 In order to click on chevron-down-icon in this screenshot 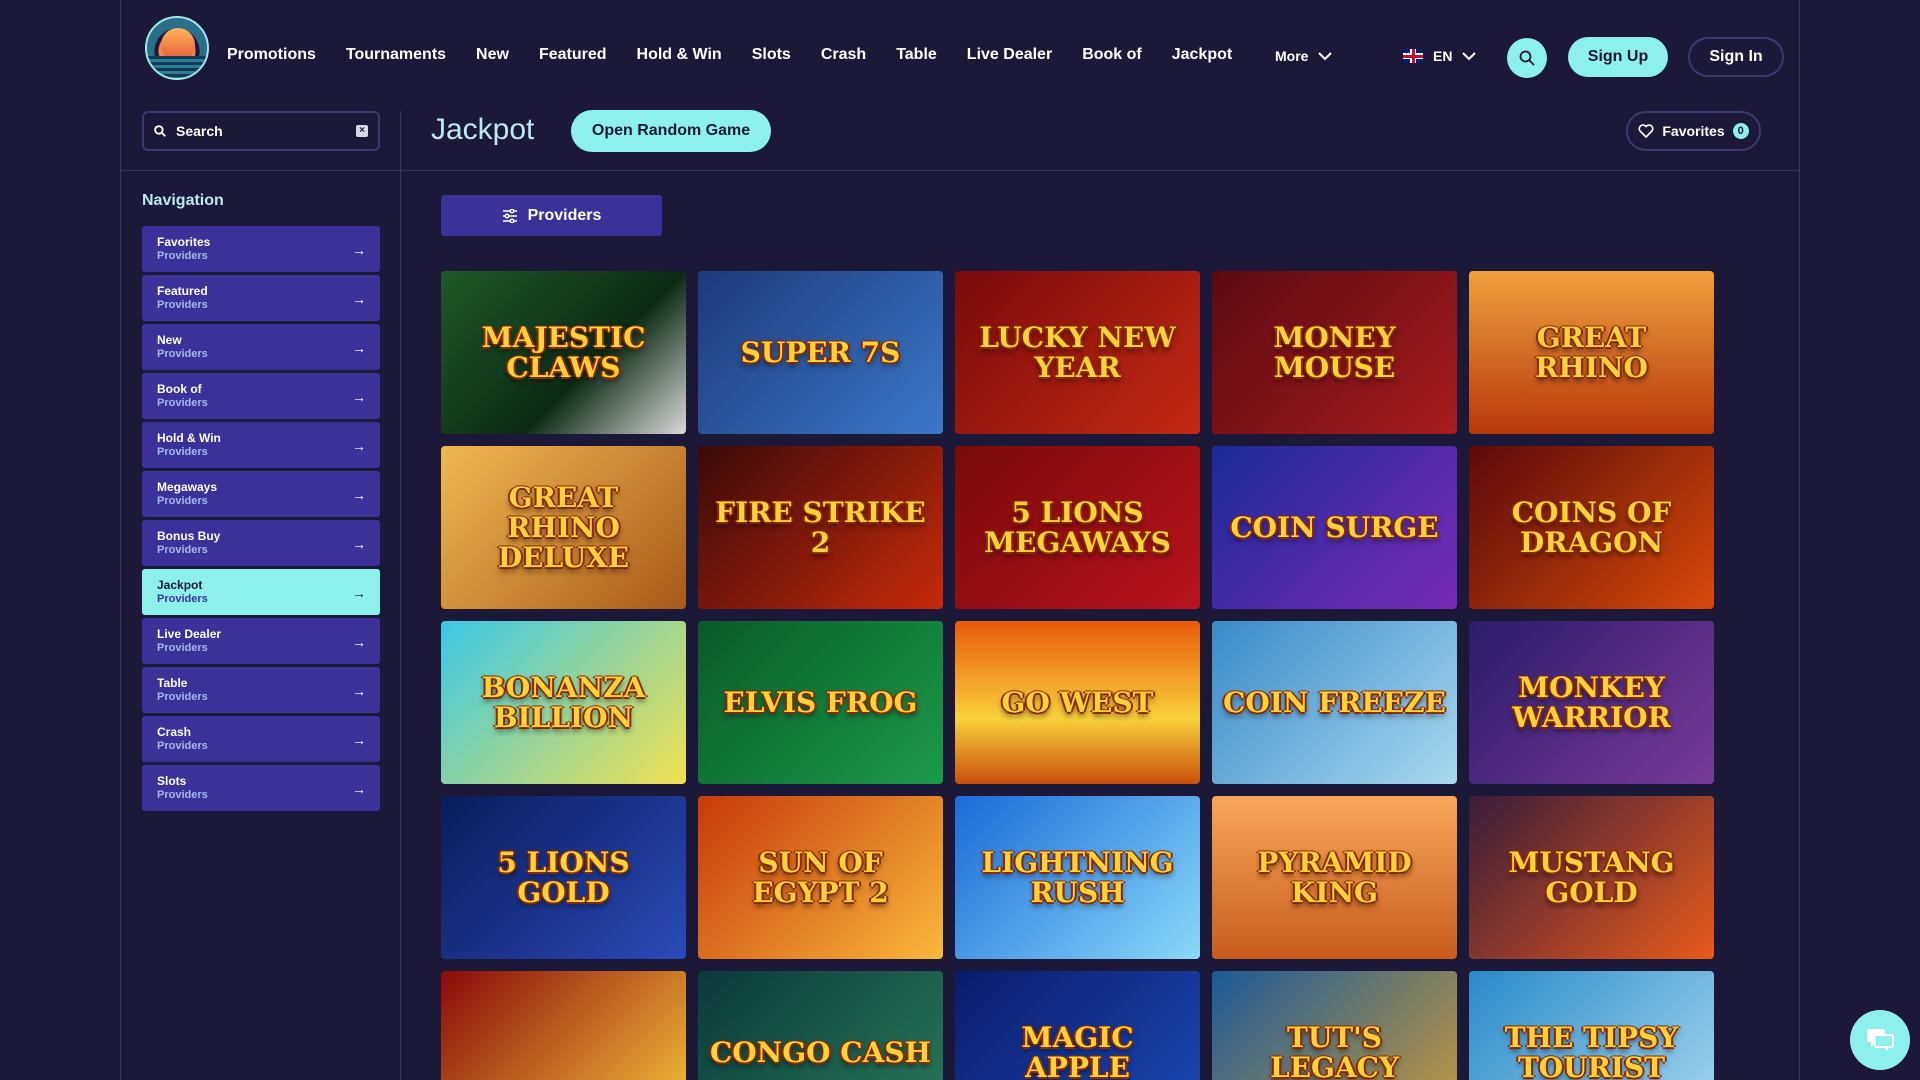, I will do `click(1325, 55)`.